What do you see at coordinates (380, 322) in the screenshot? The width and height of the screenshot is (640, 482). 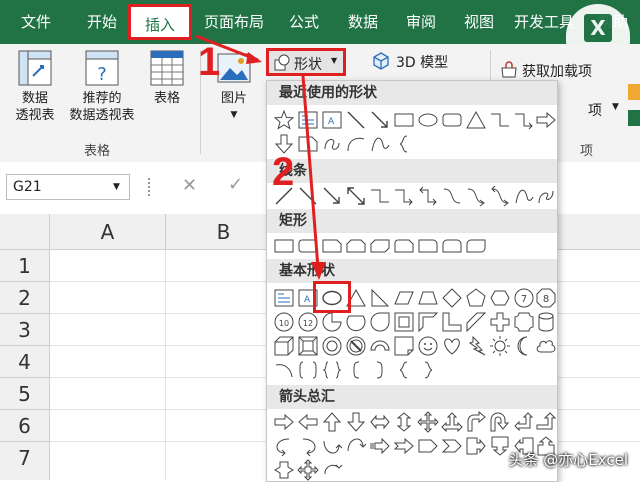 I see `teardrop-shape-icon` at bounding box center [380, 322].